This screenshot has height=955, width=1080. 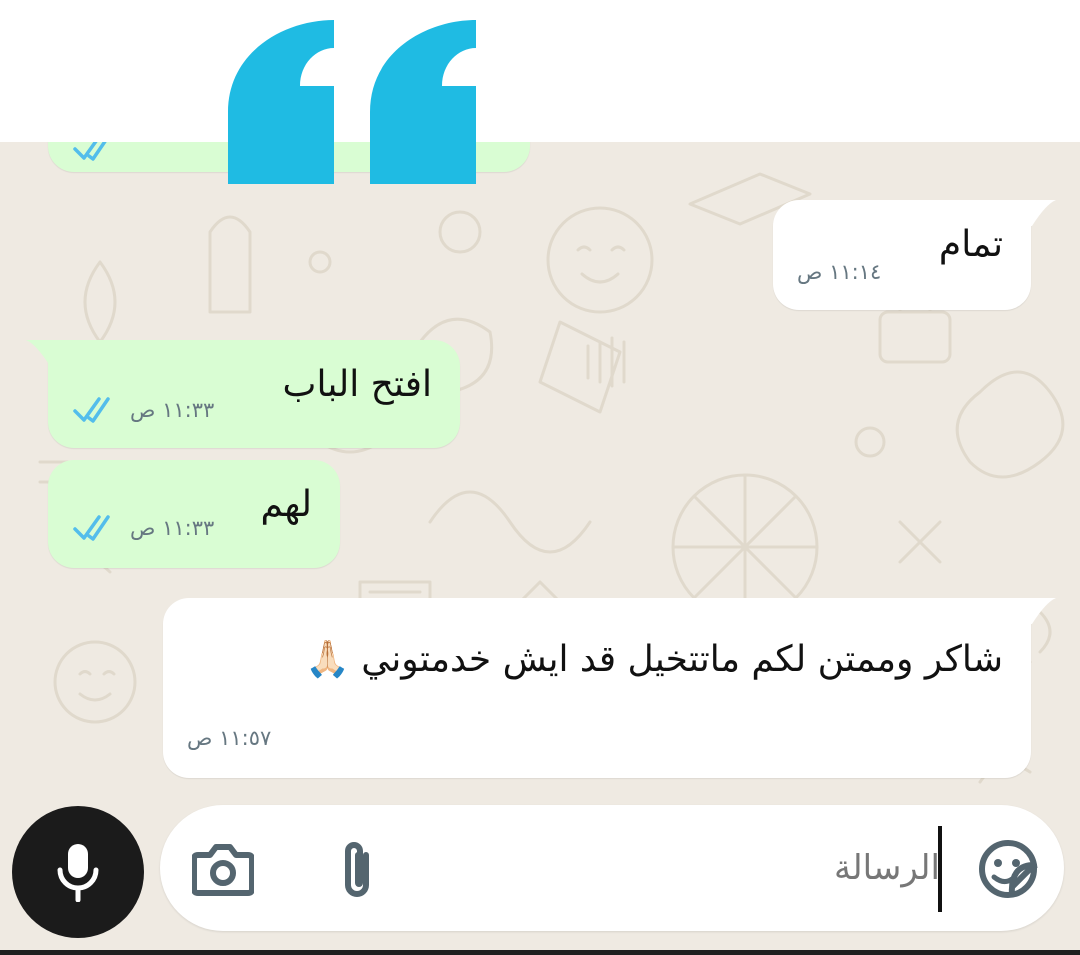 I want to click on top-blank-area, so click(x=540, y=71).